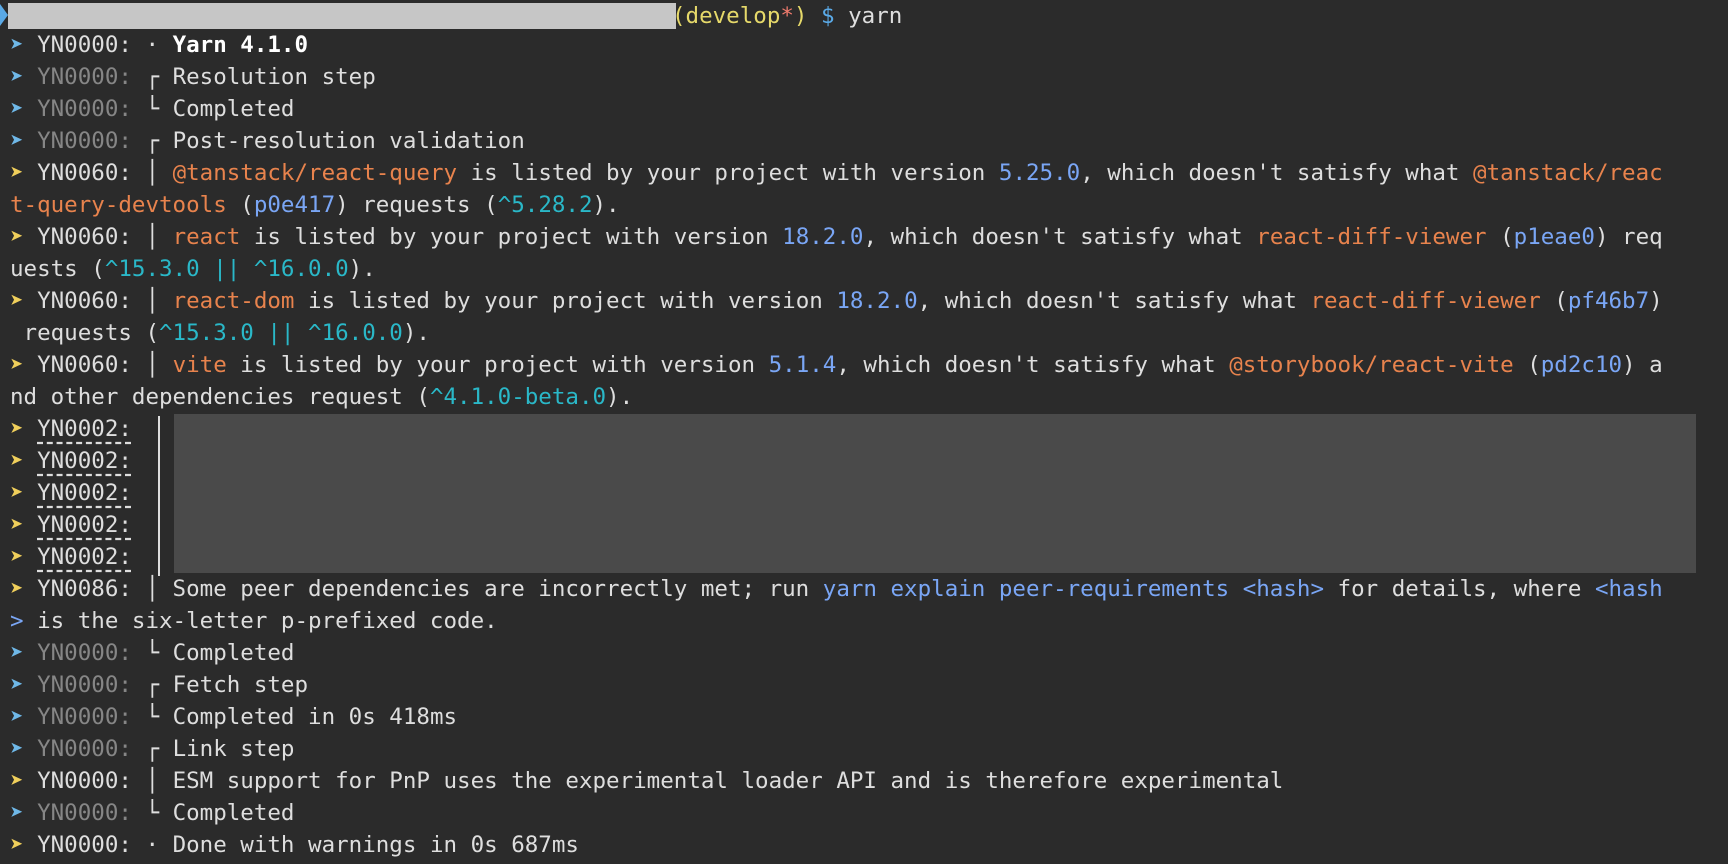 This screenshot has width=1728, height=864. Describe the element at coordinates (1628, 589) in the screenshot. I see `hash-placeholder: <hash` at that location.